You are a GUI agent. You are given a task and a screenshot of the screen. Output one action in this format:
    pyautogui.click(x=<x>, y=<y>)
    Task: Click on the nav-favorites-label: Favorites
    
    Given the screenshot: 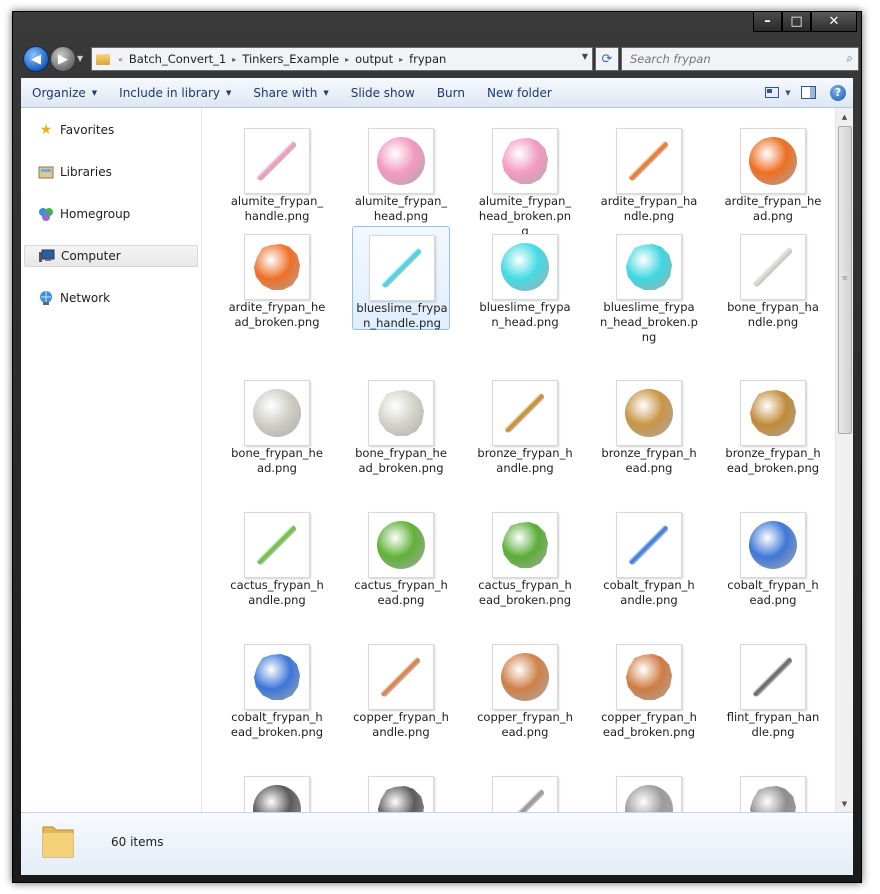 What is the action you would take?
    pyautogui.click(x=87, y=130)
    